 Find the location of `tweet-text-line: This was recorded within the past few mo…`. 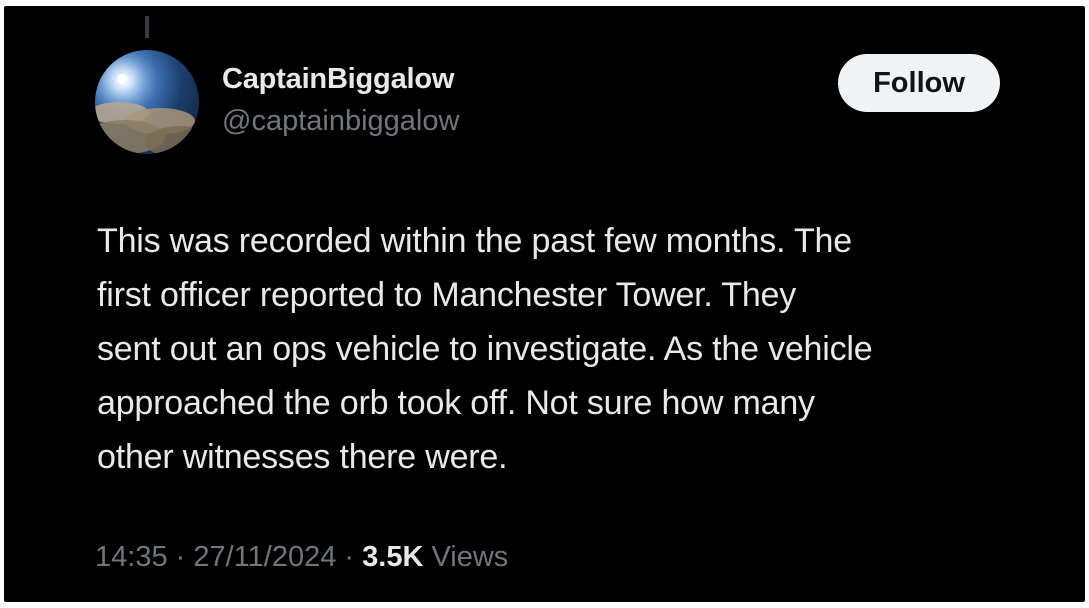

tweet-text-line: This was recorded within the past few mo… is located at coordinates (474, 241).